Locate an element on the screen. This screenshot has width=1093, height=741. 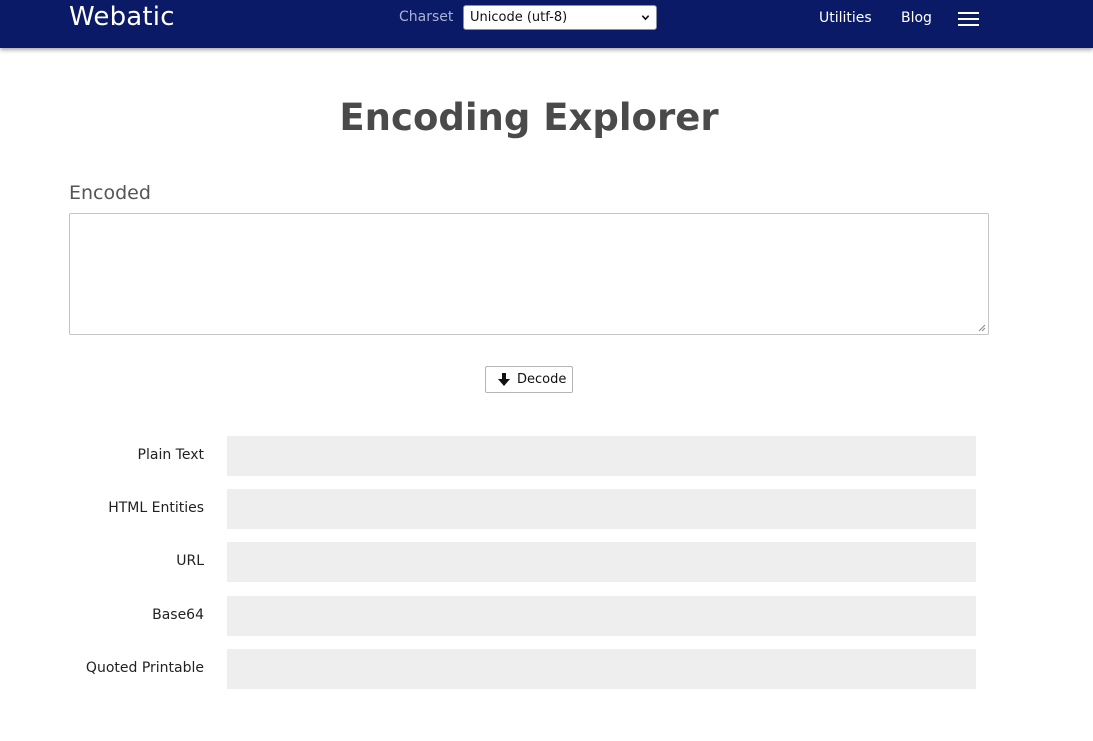
html-entities-label: HTML Entities is located at coordinates (156, 508).